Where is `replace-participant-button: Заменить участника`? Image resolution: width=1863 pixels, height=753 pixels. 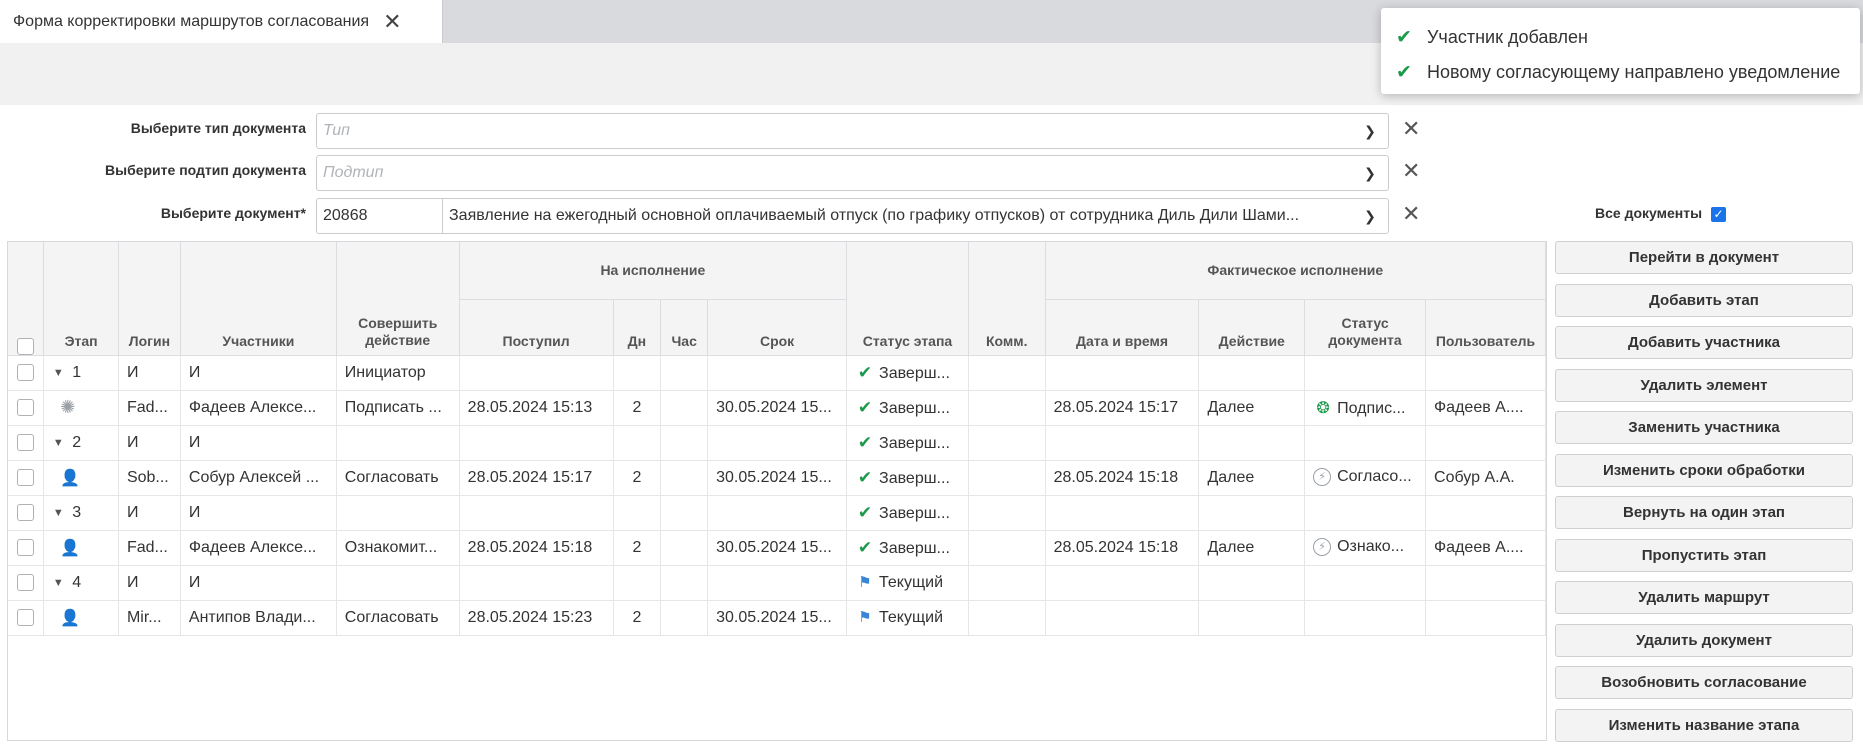
replace-participant-button: Заменить участника is located at coordinates (1704, 427).